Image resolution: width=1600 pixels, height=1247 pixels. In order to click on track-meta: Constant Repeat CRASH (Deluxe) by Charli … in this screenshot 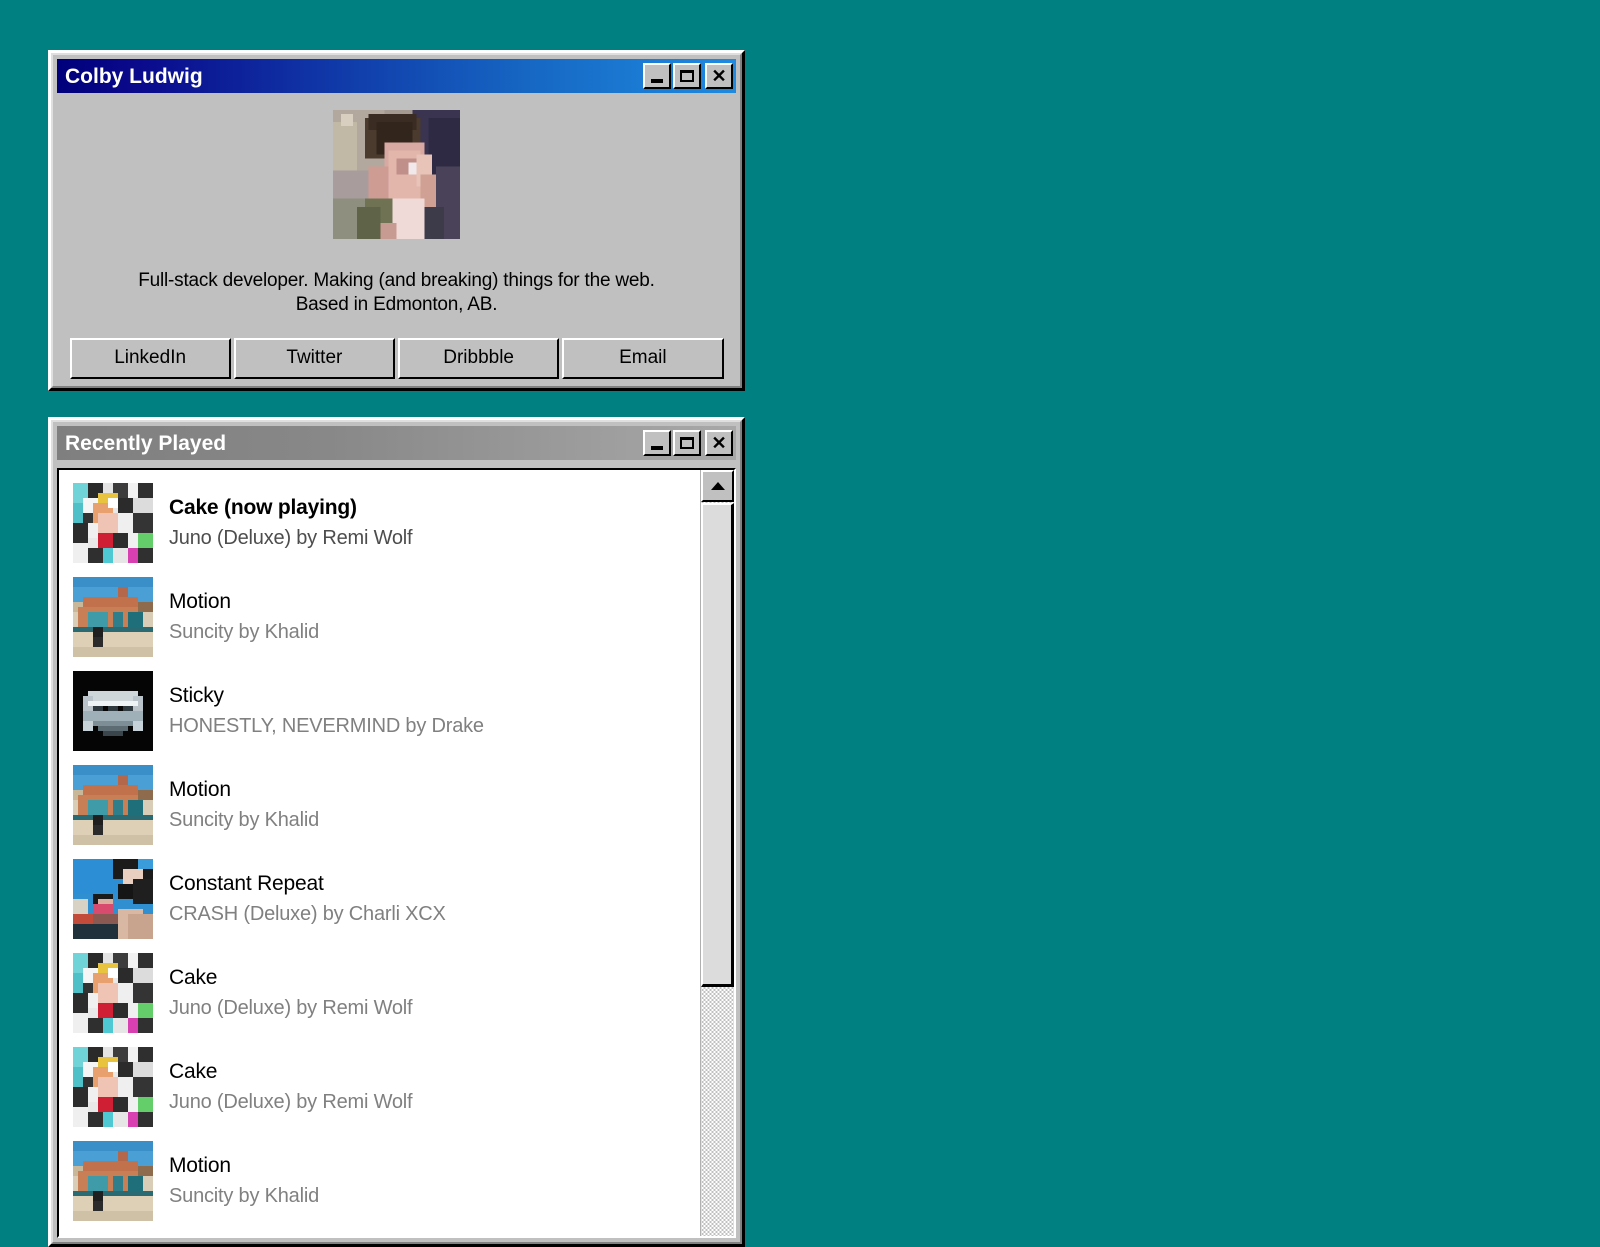, I will do `click(307, 899)`.